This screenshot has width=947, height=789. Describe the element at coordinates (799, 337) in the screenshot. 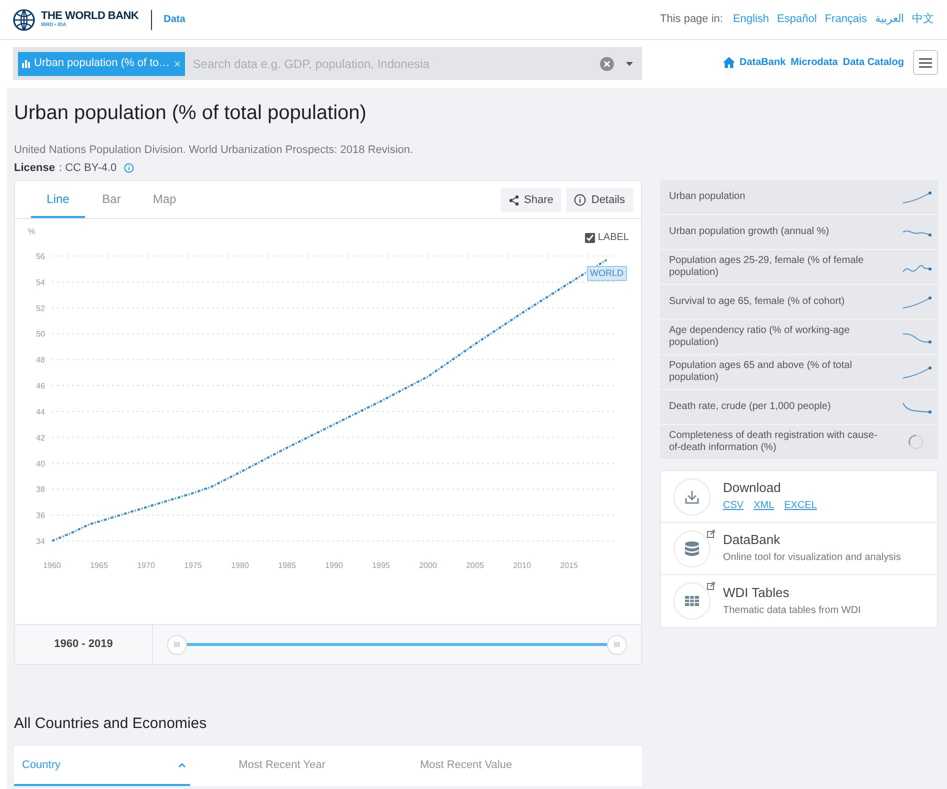

I see `related-indicator-item: Age dependency ratio (% of working-age population)` at that location.